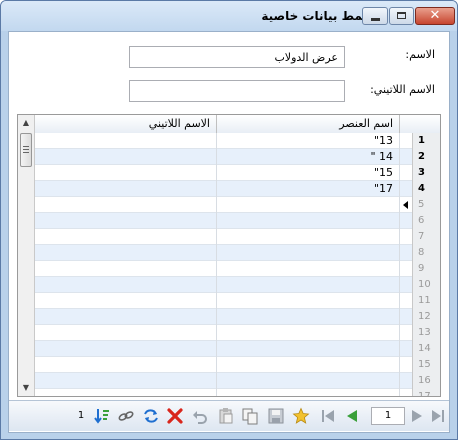  Describe the element at coordinates (308, 189) in the screenshot. I see `cell-item-name: 17"` at that location.